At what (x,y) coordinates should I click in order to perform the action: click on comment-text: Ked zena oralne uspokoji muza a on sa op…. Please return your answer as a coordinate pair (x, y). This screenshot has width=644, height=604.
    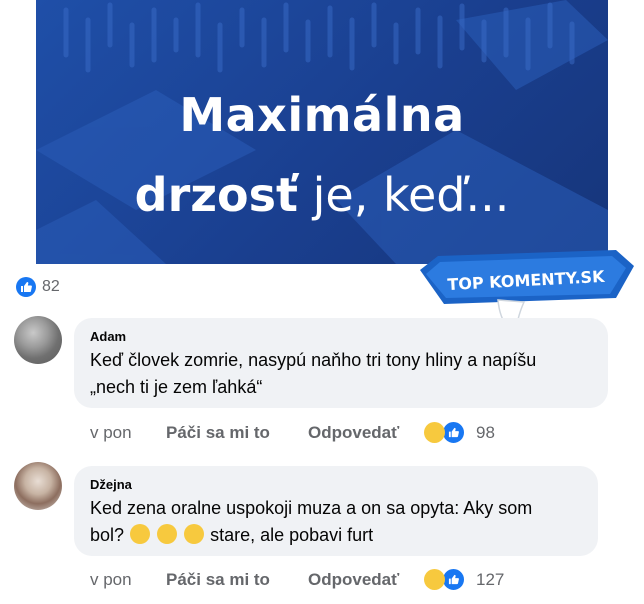
    Looking at the image, I should click on (337, 522).